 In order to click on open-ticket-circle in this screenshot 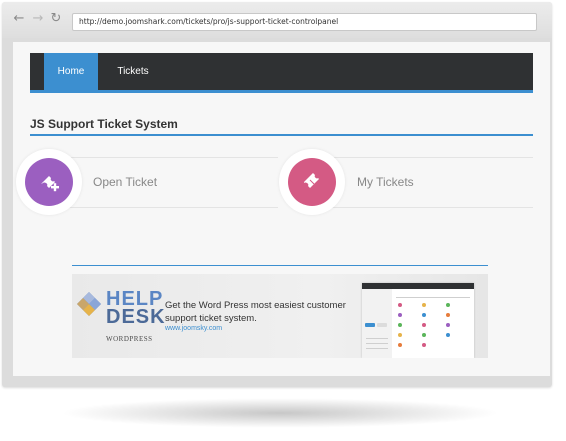, I will do `click(49, 182)`.